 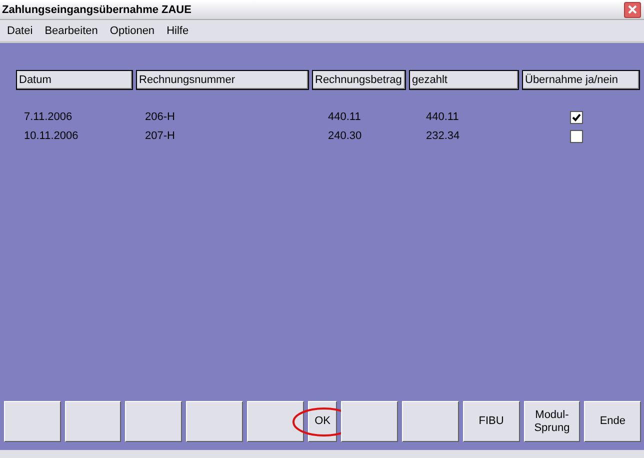 I want to click on function-button: FIBU, so click(x=491, y=421).